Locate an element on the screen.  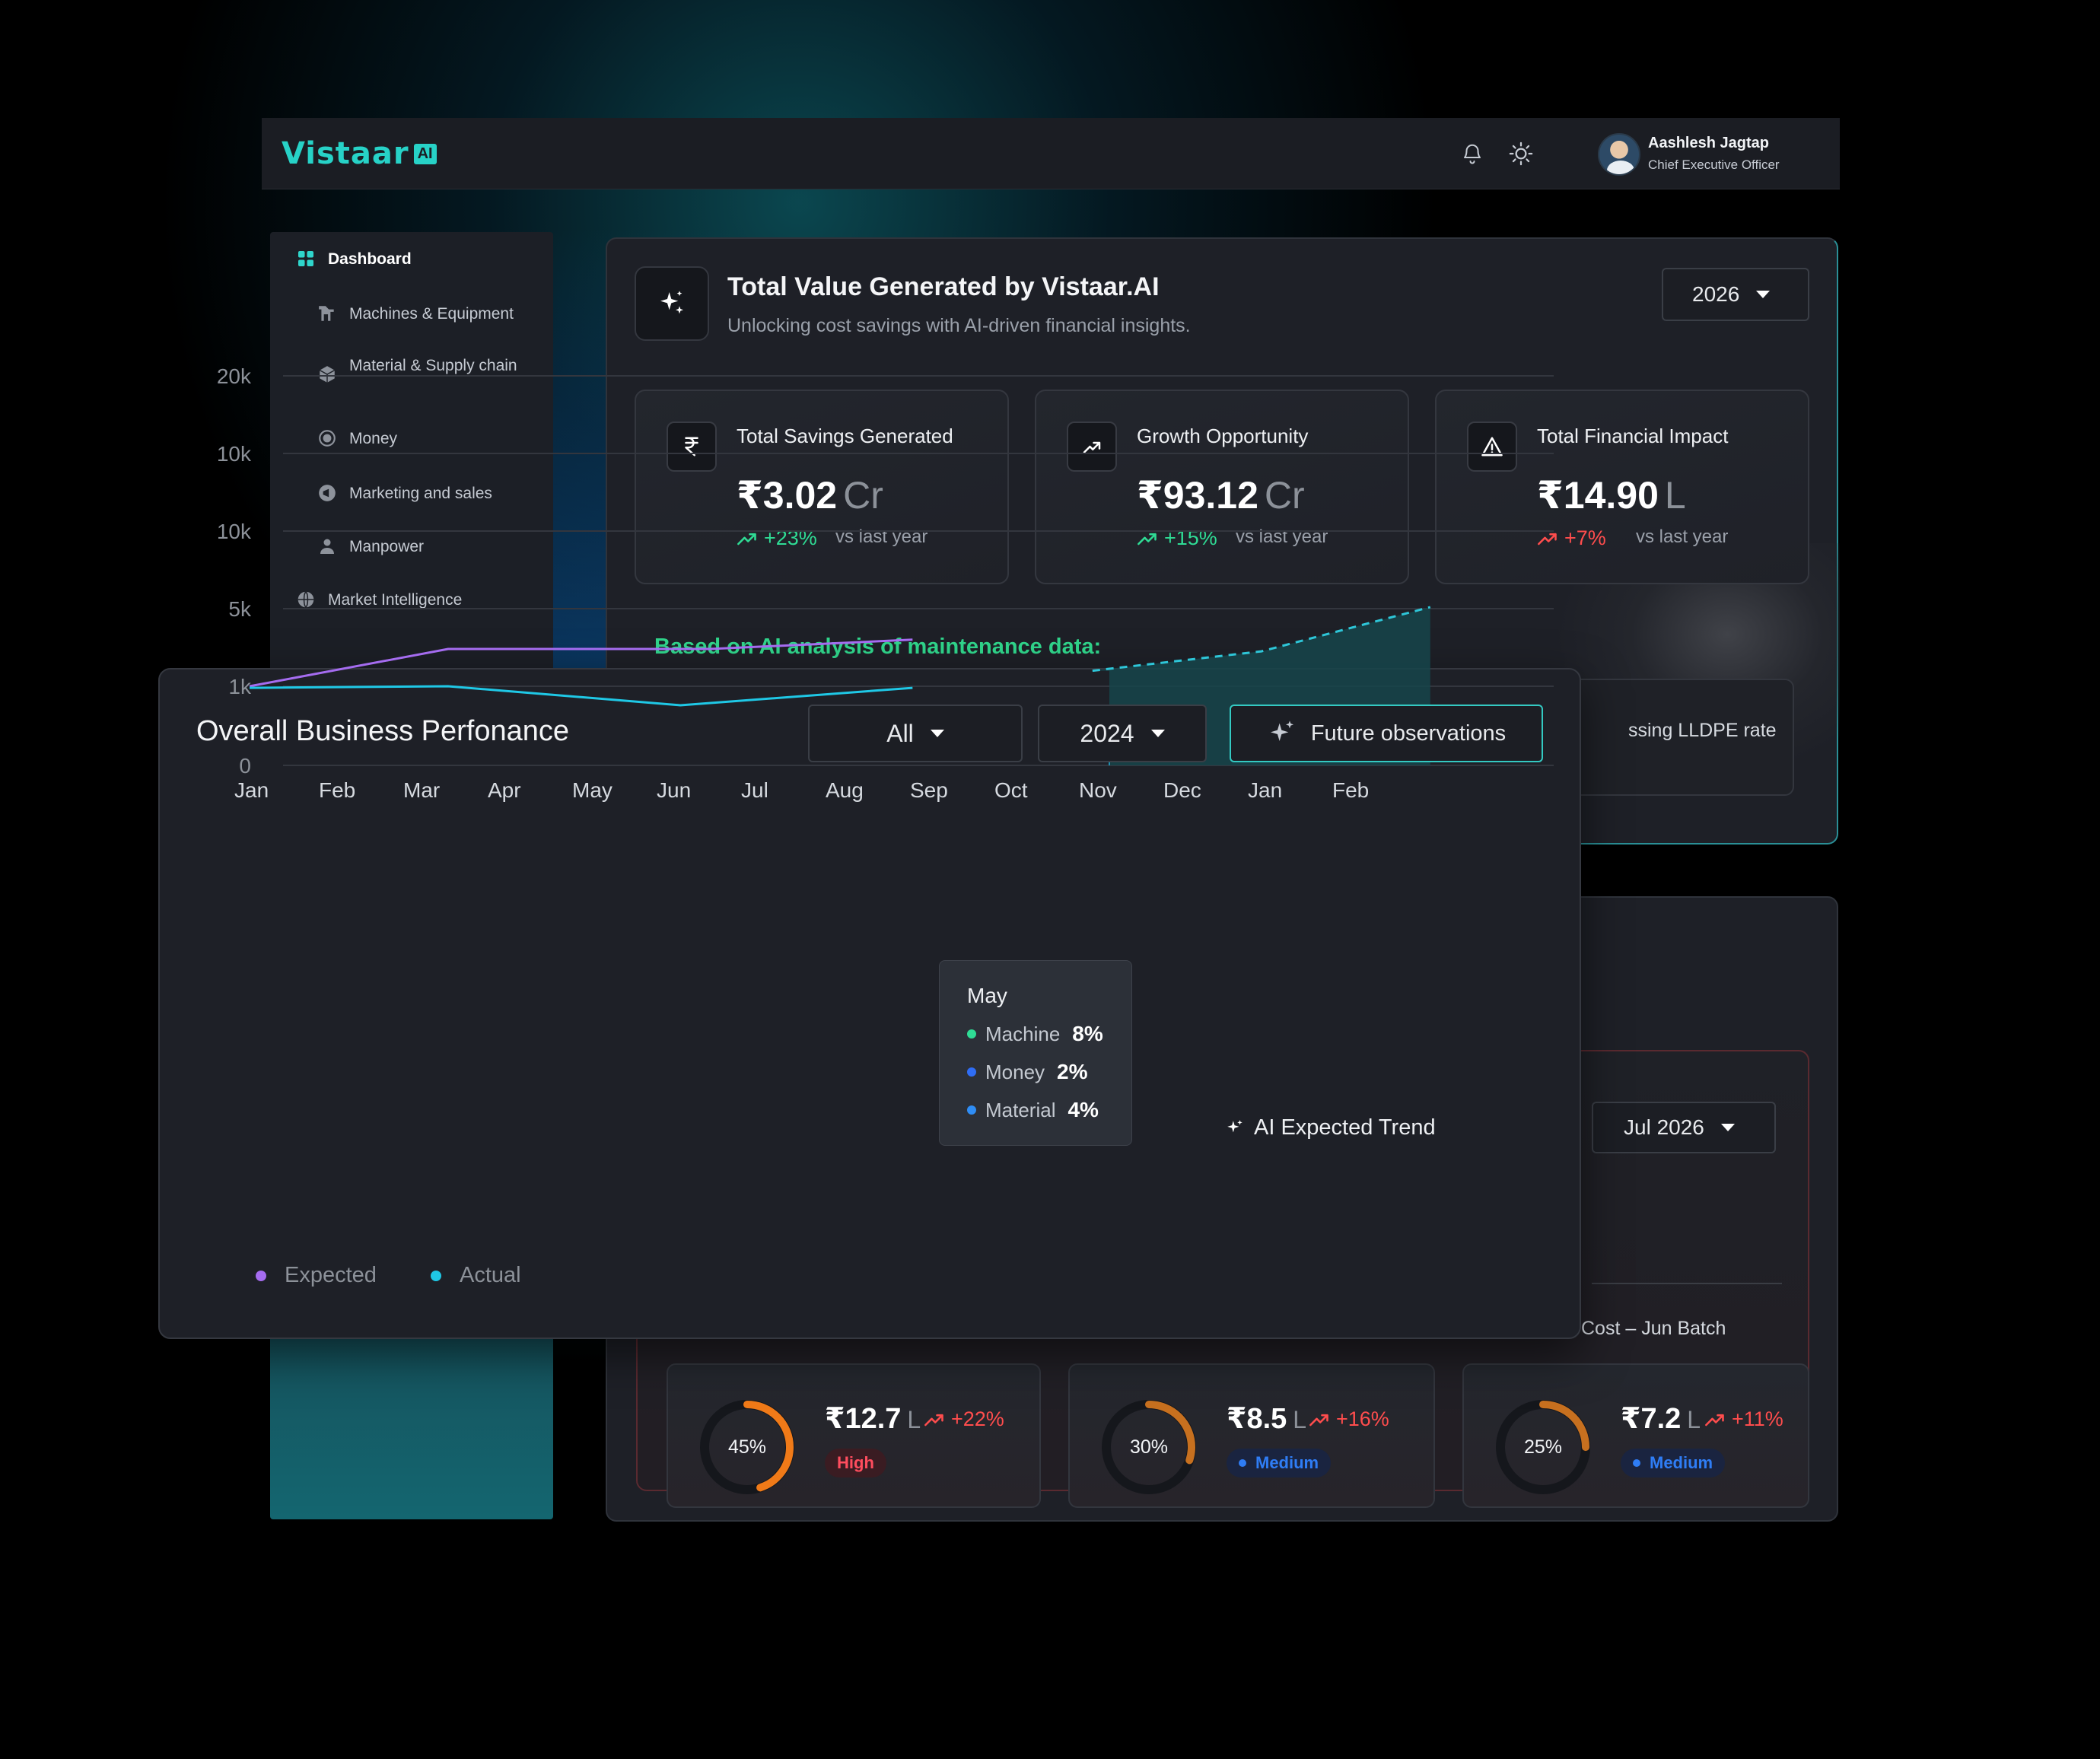
x-tick-label: Jul is located at coordinates (754, 790).